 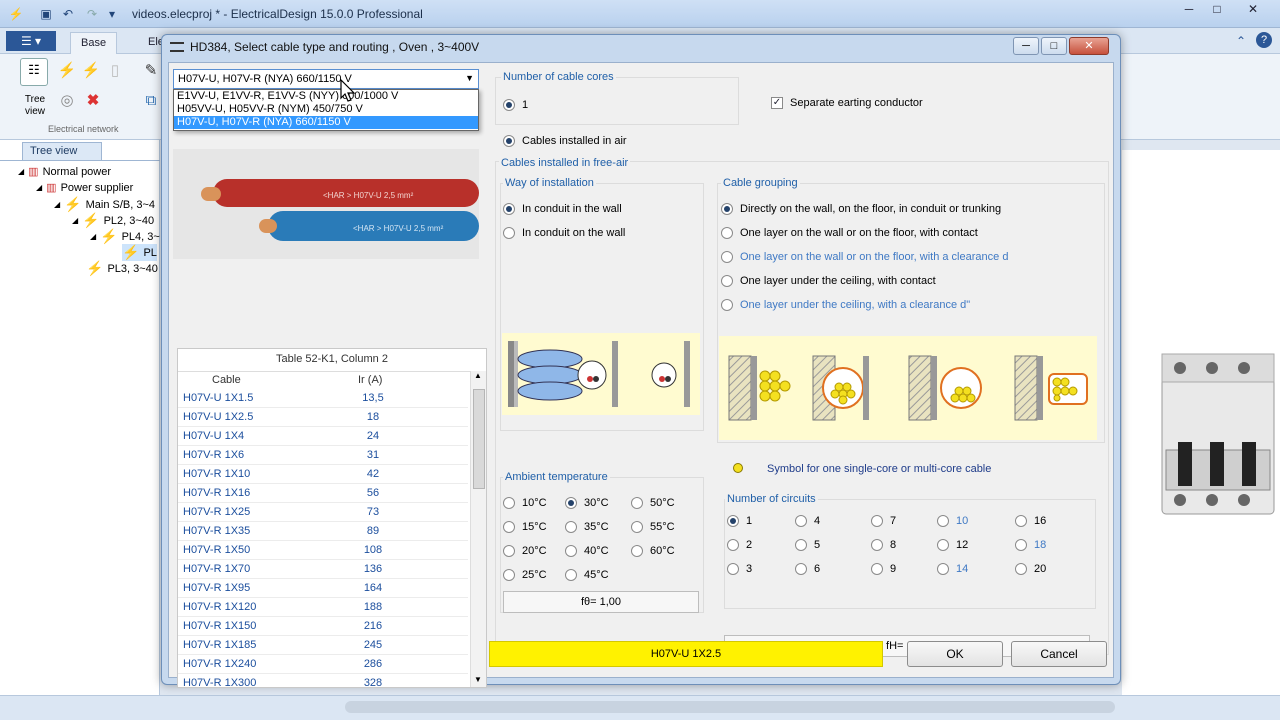 I want to click on delete-icon: ✖, so click(x=93, y=101).